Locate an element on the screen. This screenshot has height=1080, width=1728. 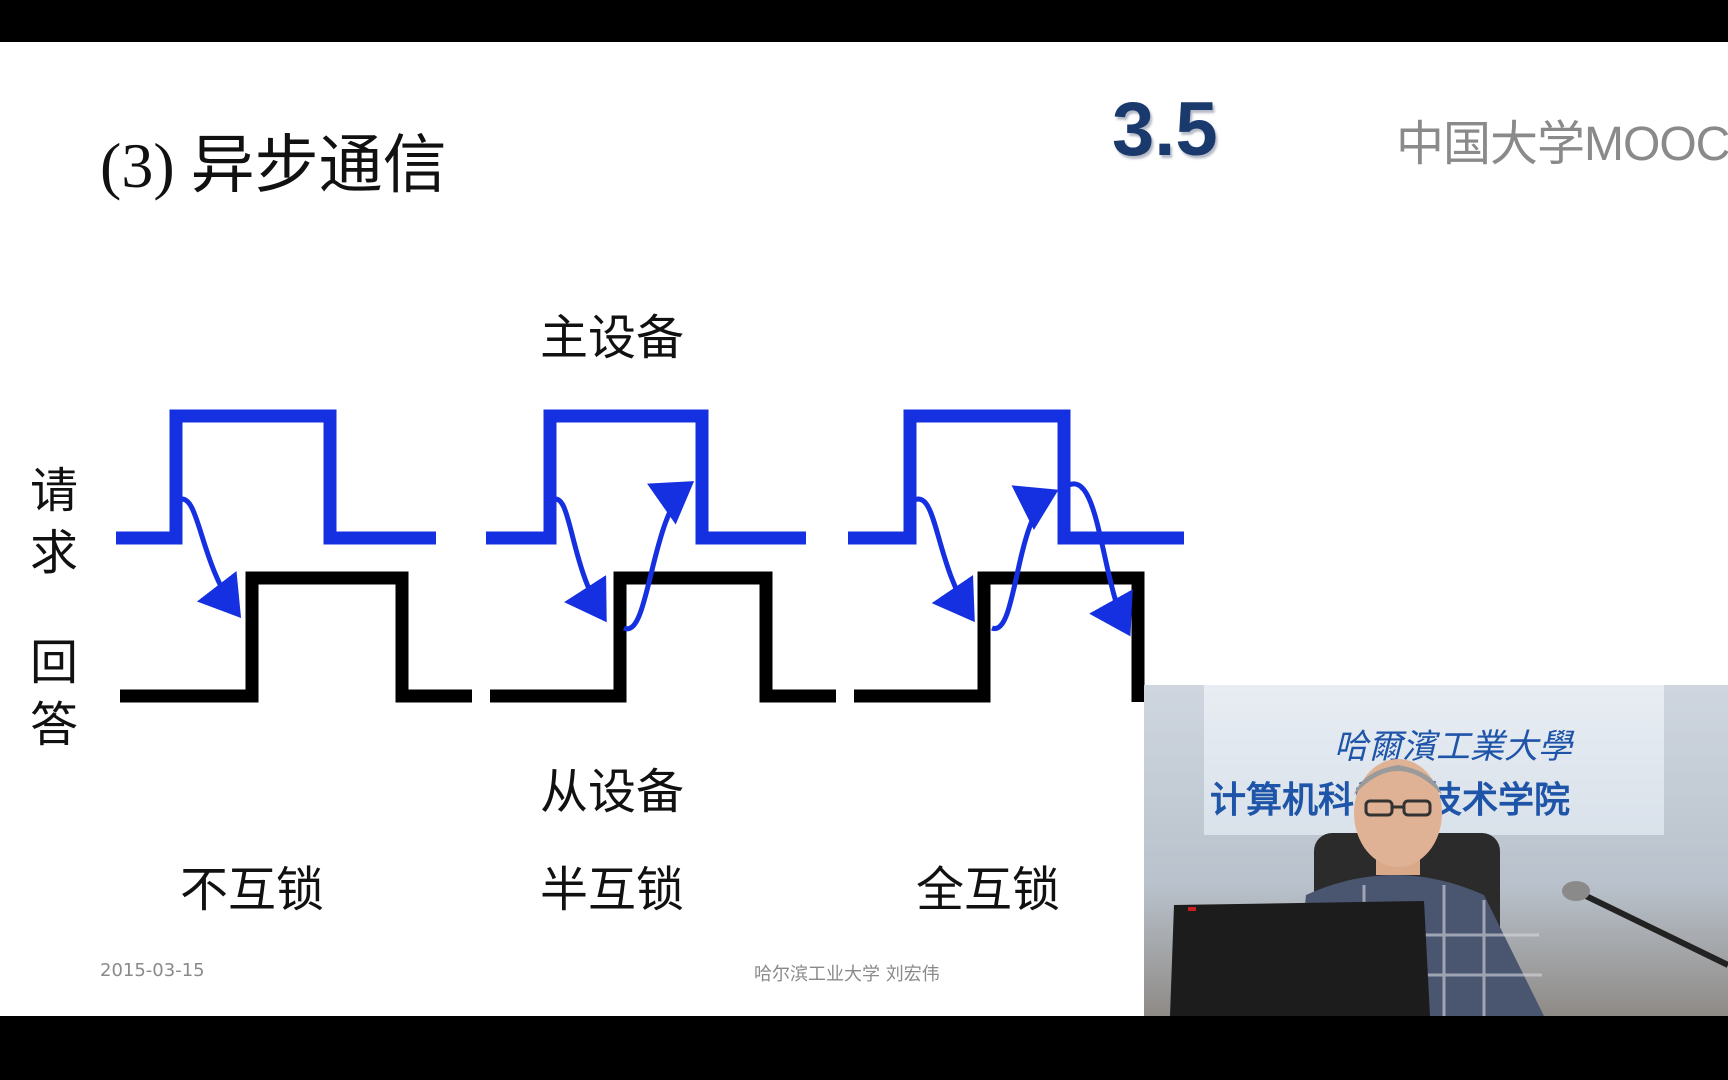
master-device-label: 主设备 is located at coordinates (612, 338).